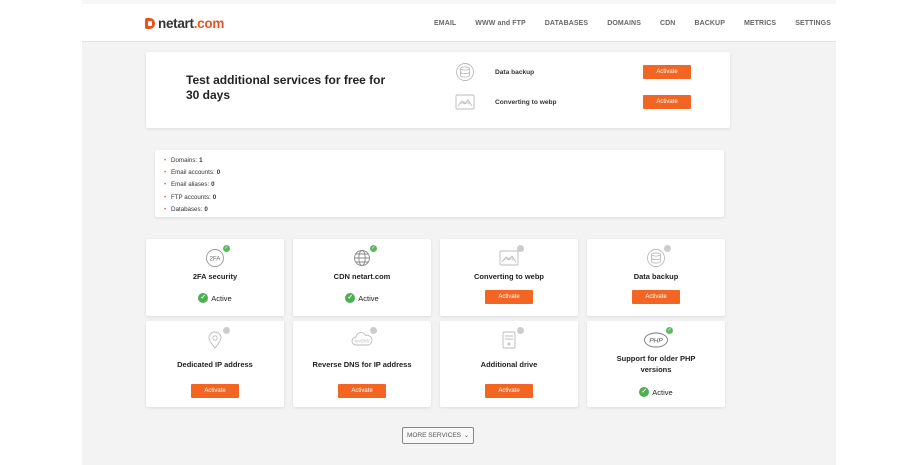 The width and height of the screenshot is (907, 465). What do you see at coordinates (709, 23) in the screenshot?
I see `nav-backup: BACKUP` at bounding box center [709, 23].